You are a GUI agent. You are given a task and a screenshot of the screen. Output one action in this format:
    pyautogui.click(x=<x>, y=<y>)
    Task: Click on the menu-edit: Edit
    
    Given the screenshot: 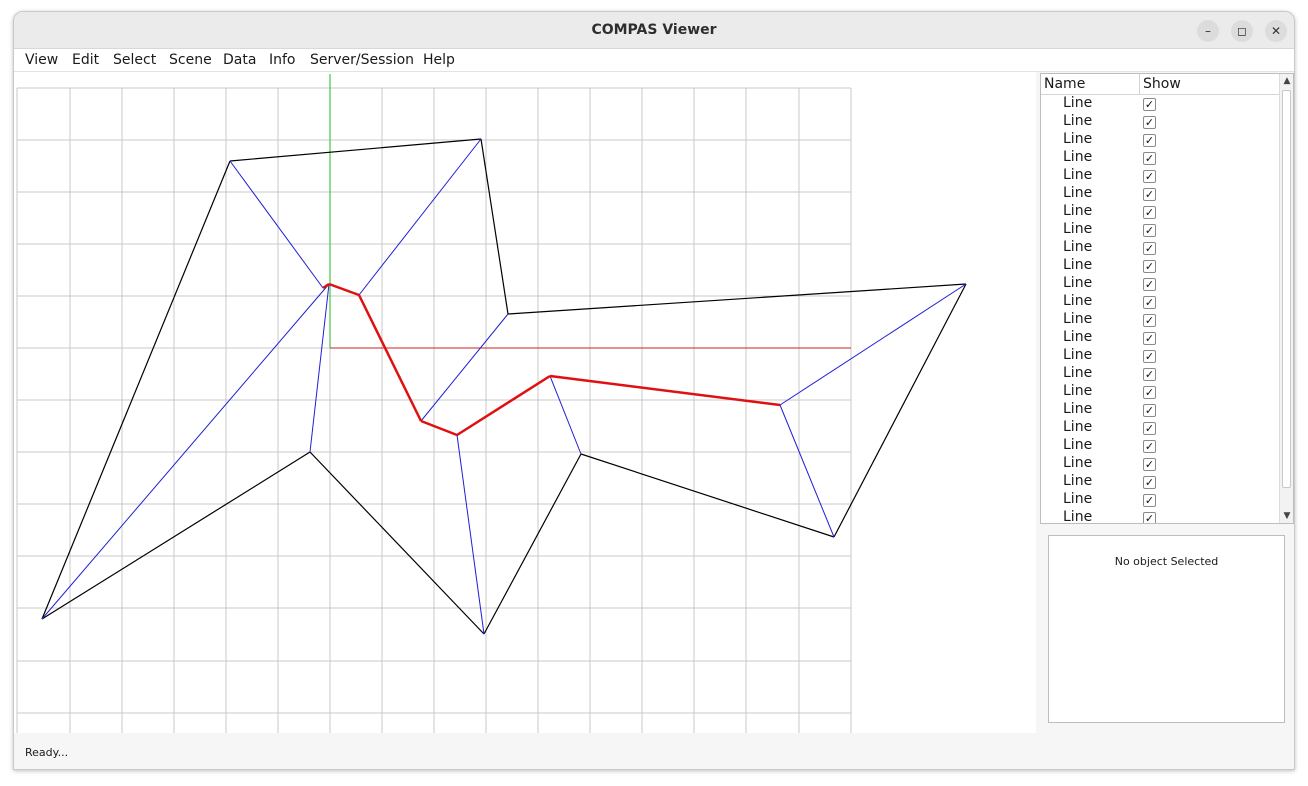 What is the action you would take?
    pyautogui.click(x=85, y=60)
    